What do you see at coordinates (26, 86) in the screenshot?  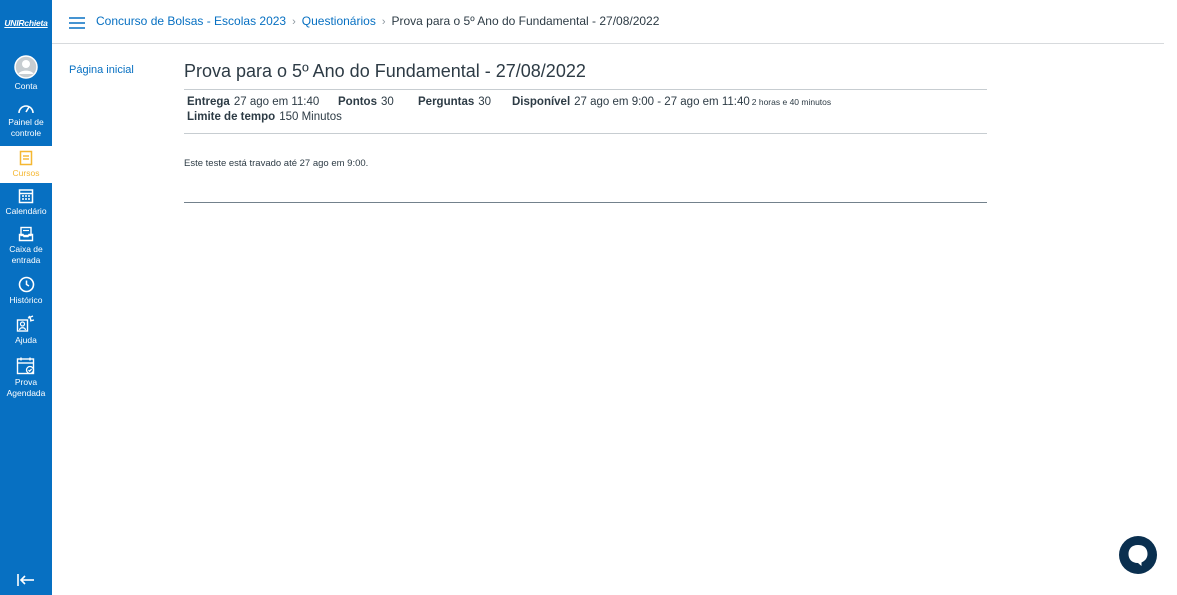 I see `nav-label: Conta` at bounding box center [26, 86].